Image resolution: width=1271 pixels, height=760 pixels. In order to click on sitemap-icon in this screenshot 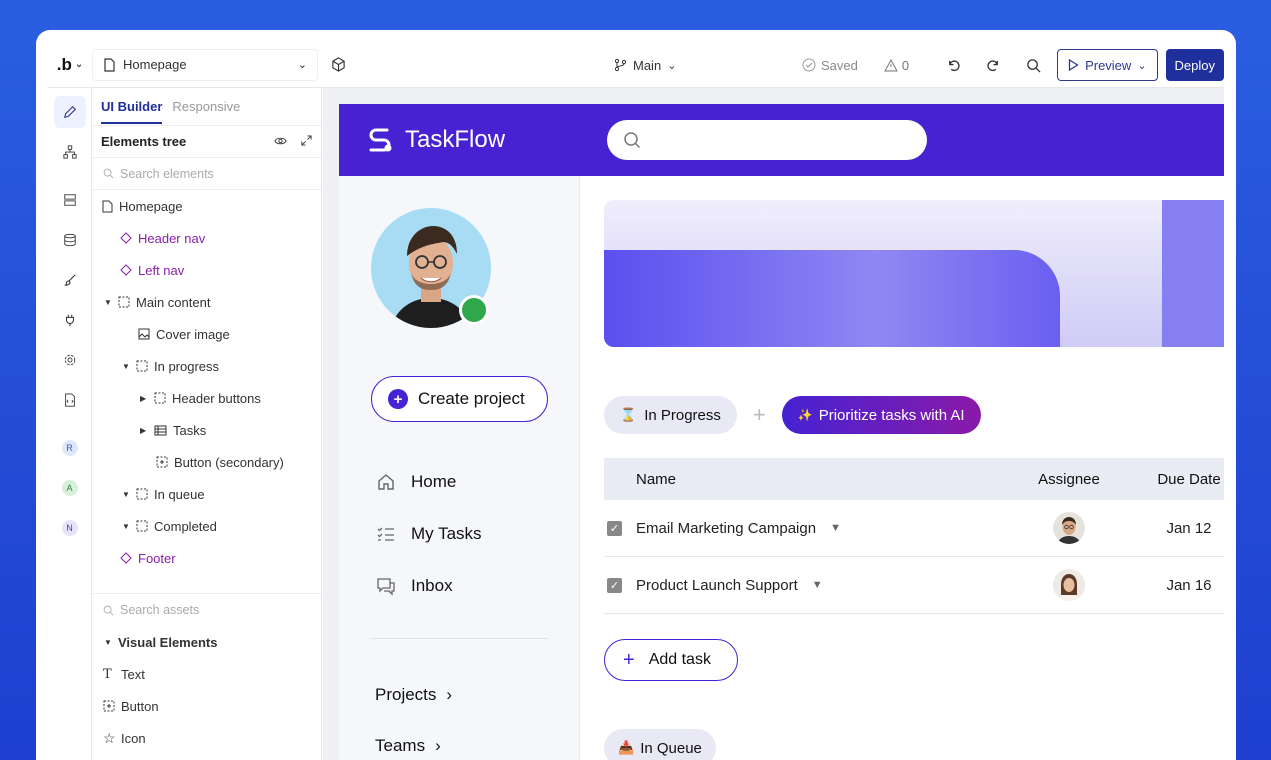, I will do `click(70, 152)`.